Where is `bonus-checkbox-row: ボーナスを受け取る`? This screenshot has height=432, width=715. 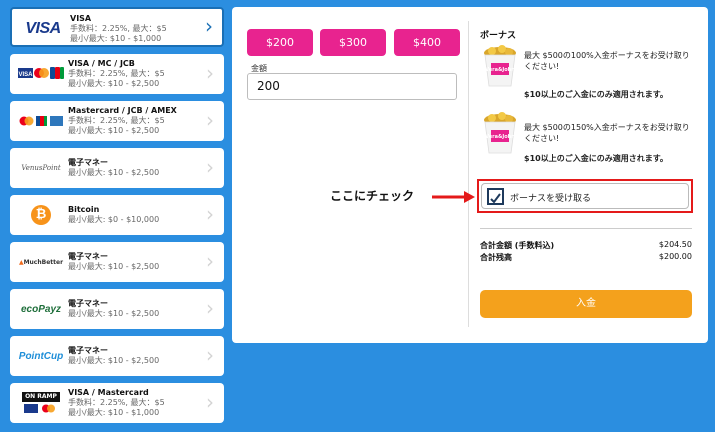
bonus-checkbox-row: ボーナスを受け取る is located at coordinates (585, 196).